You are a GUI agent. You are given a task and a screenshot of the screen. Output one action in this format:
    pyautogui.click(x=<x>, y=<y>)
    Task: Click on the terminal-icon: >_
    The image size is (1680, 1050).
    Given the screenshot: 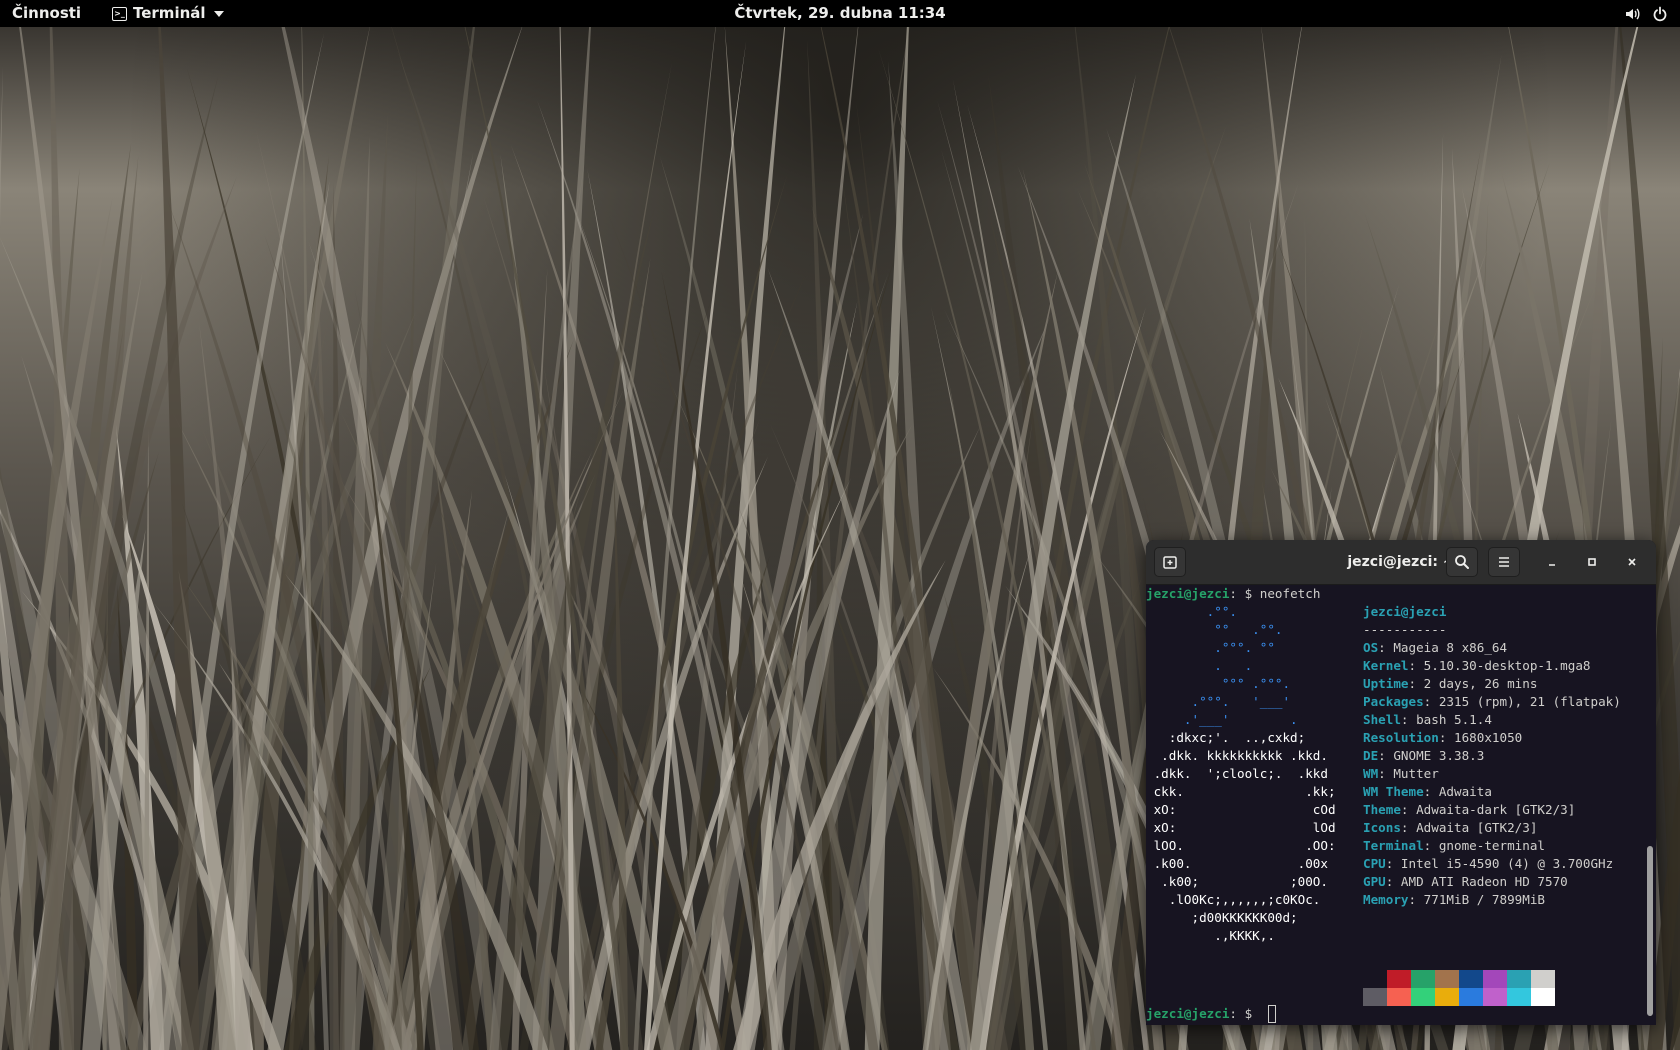 What is the action you would take?
    pyautogui.click(x=119, y=13)
    